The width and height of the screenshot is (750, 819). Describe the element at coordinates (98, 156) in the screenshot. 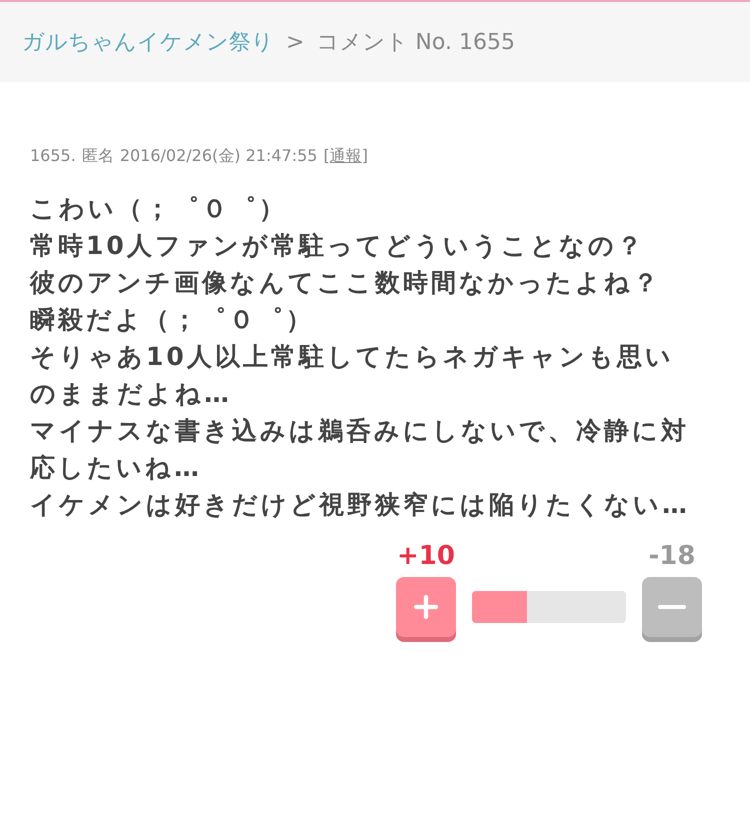

I see `comment-author: 匿名` at that location.